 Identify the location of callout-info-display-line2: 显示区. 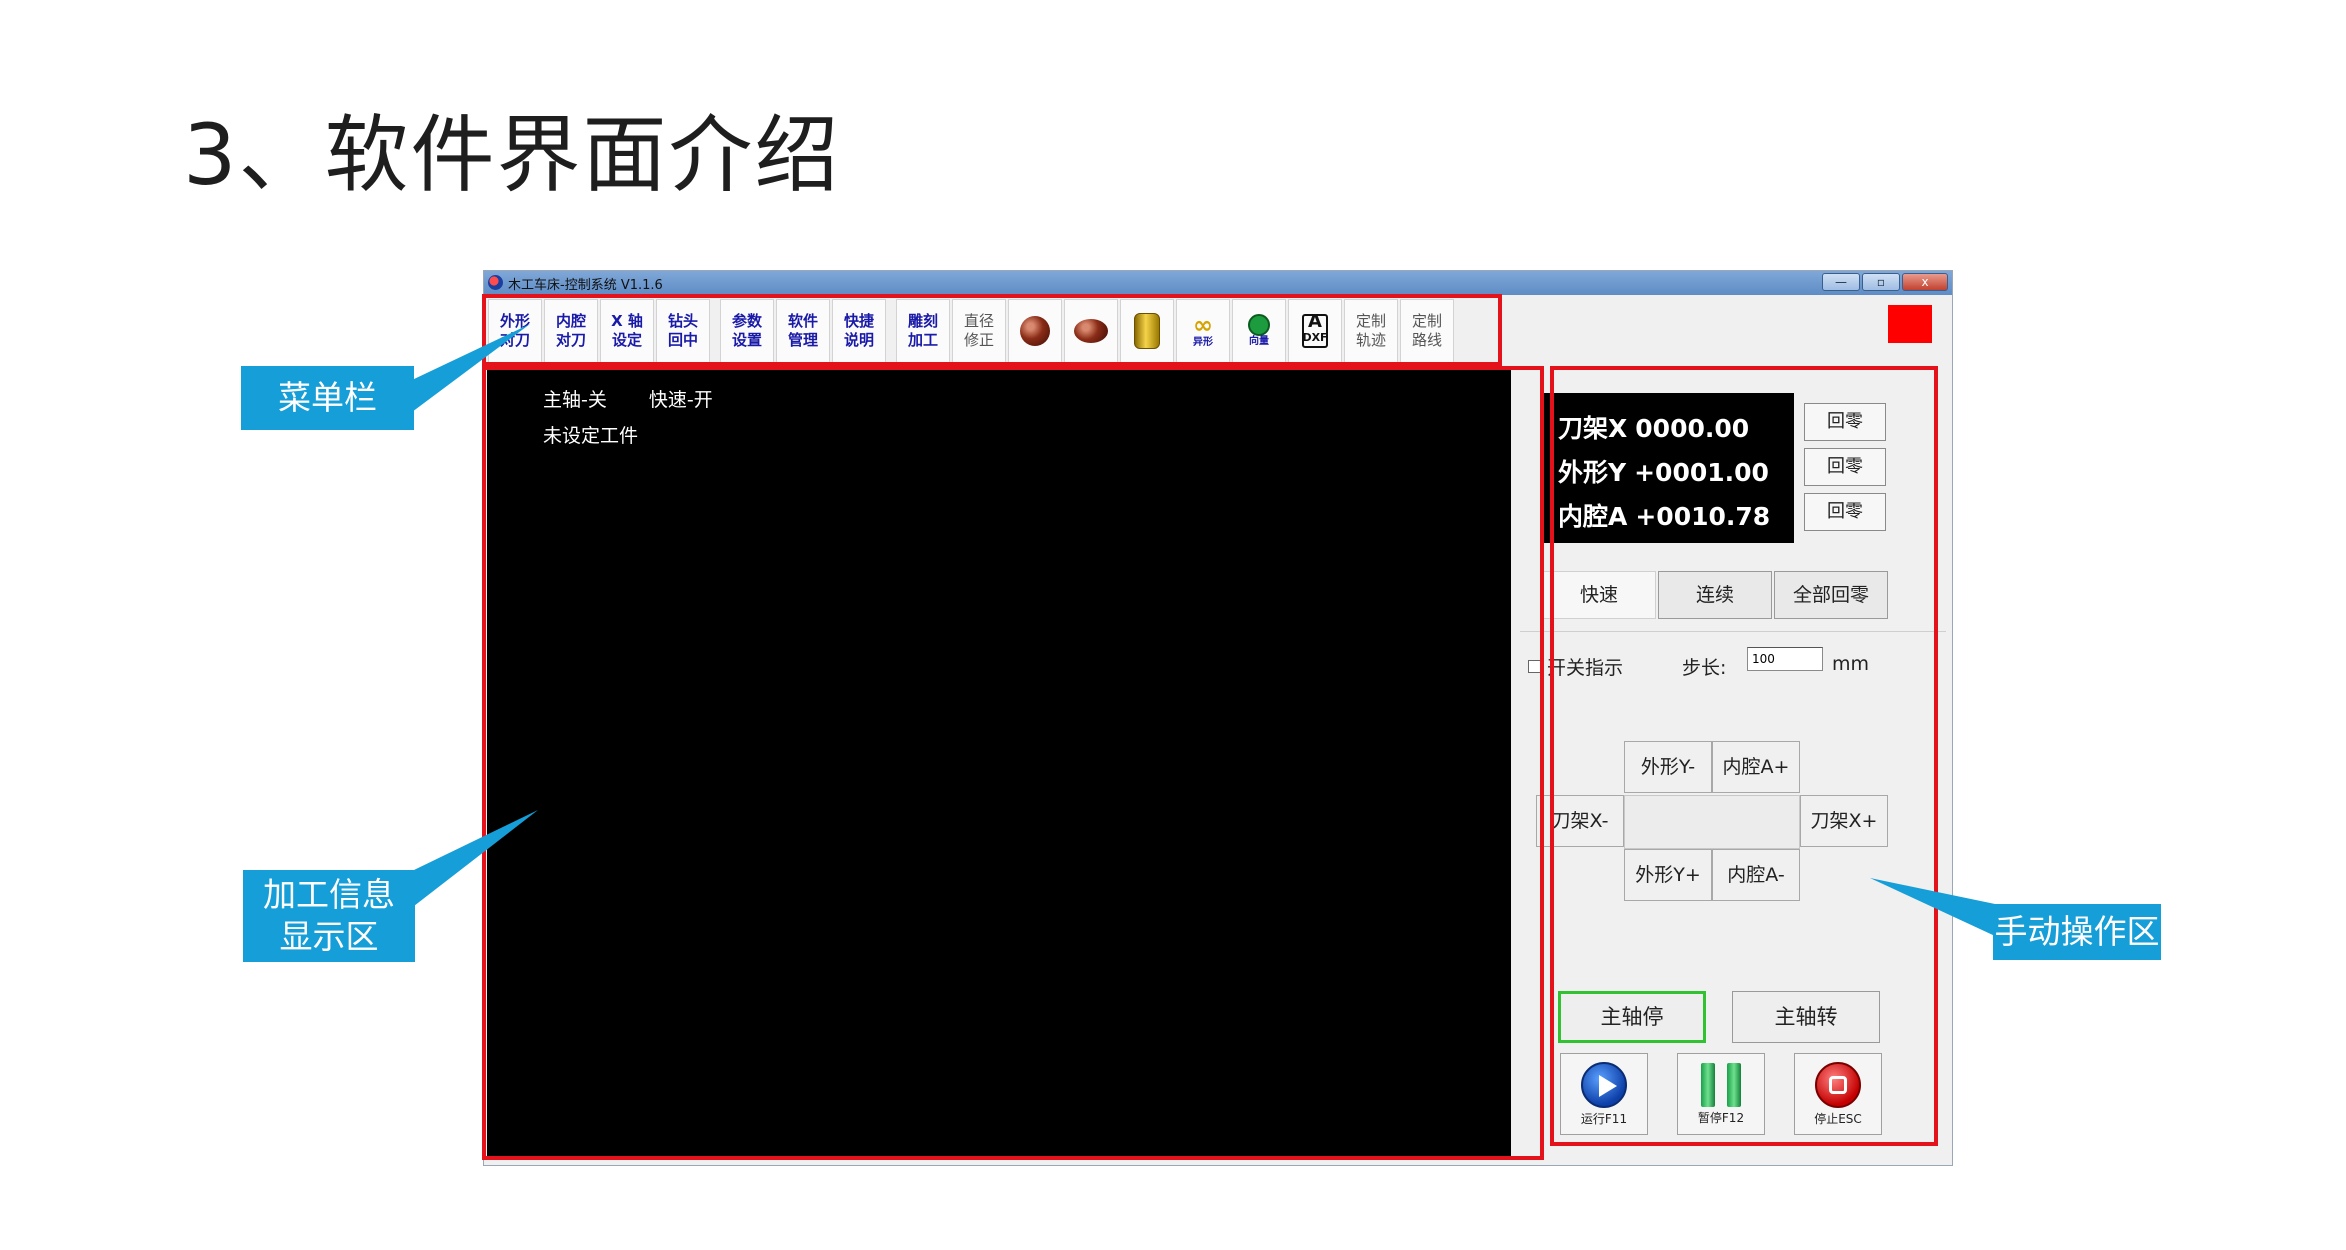
(329, 936).